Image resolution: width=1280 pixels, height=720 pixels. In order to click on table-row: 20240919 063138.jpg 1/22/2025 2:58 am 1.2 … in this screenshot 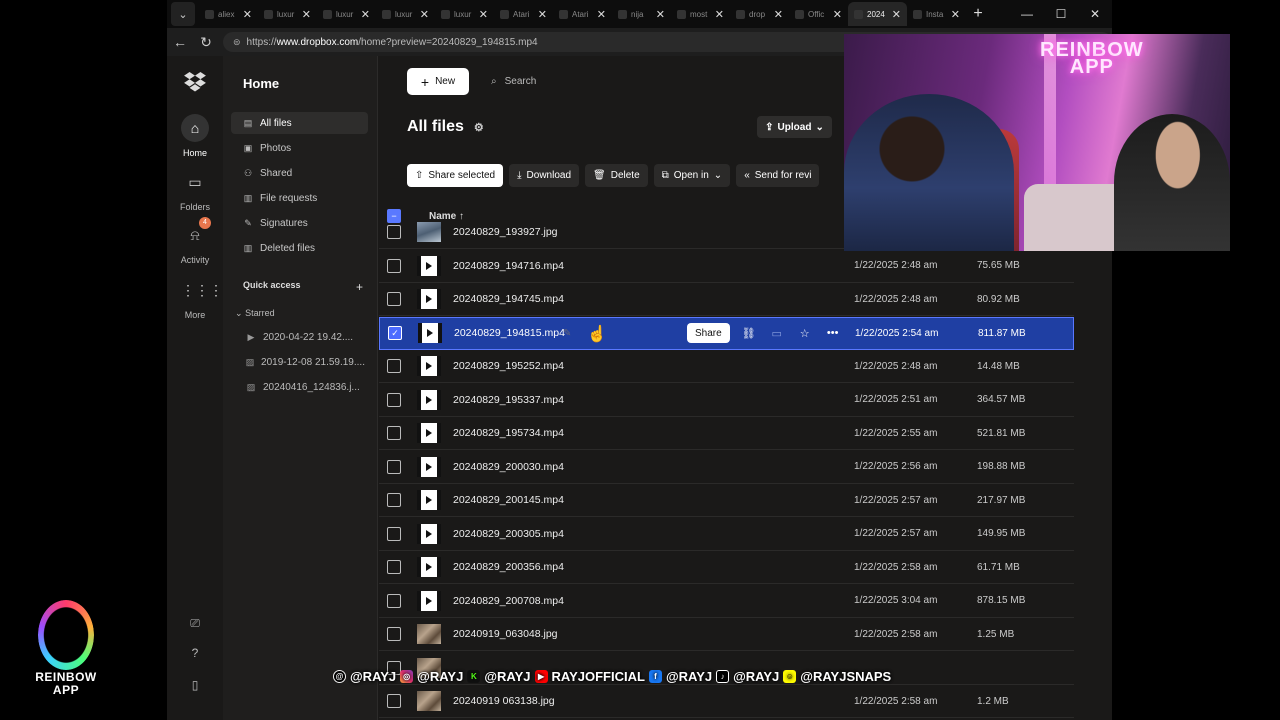, I will do `click(726, 701)`.